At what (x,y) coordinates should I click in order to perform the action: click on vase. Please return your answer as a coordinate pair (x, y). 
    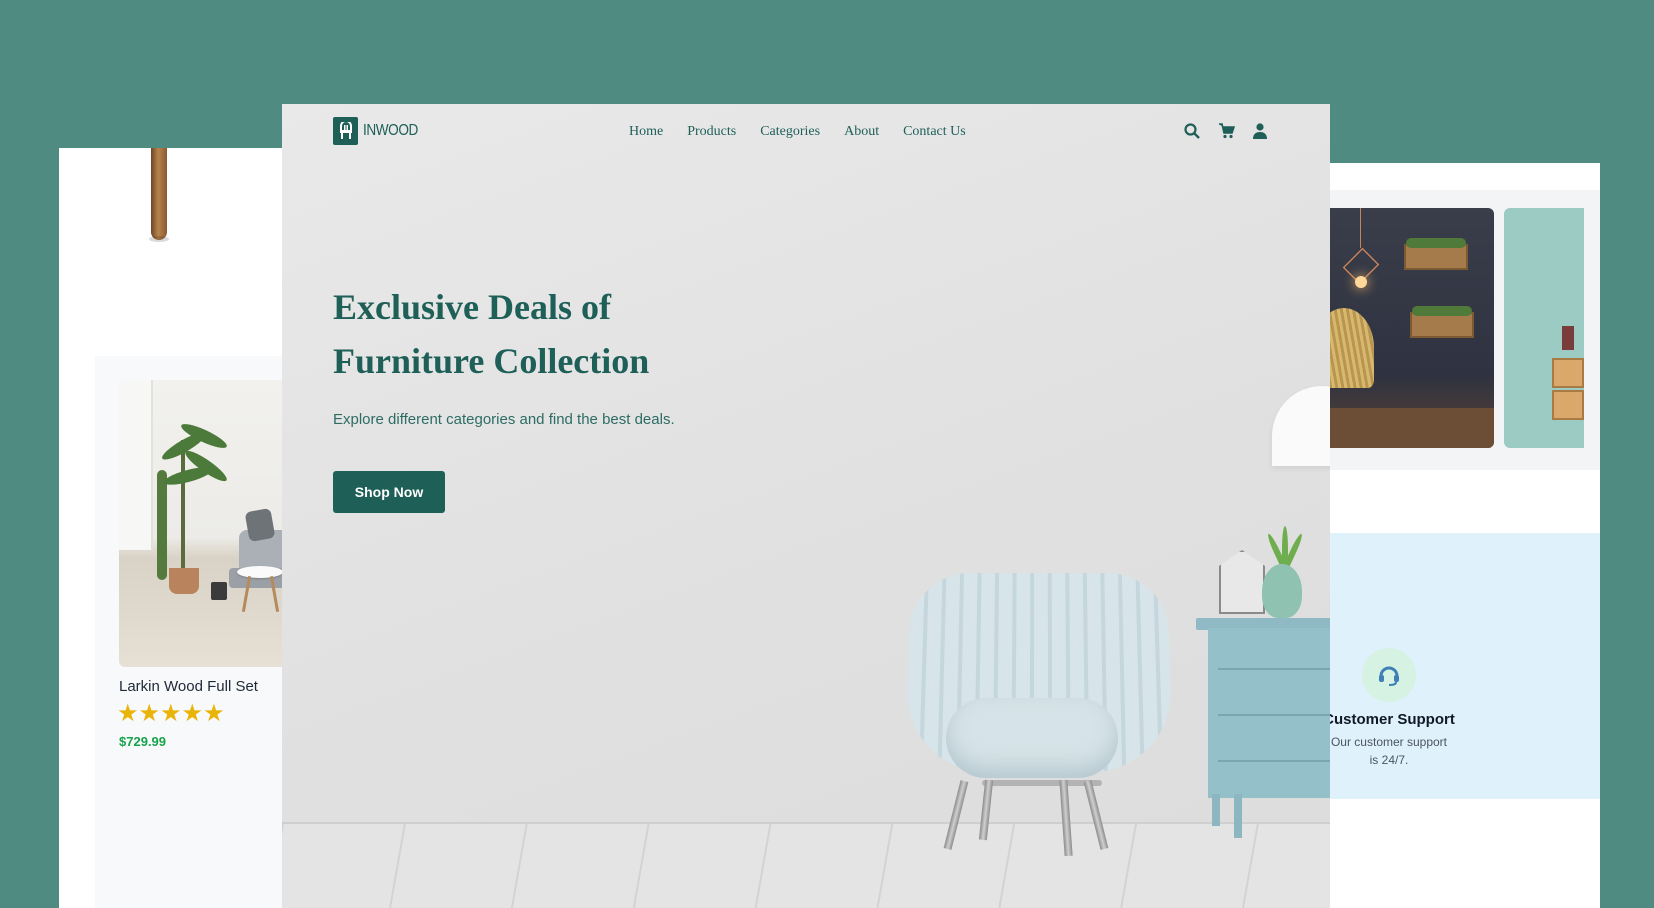
    Looking at the image, I should click on (1282, 591).